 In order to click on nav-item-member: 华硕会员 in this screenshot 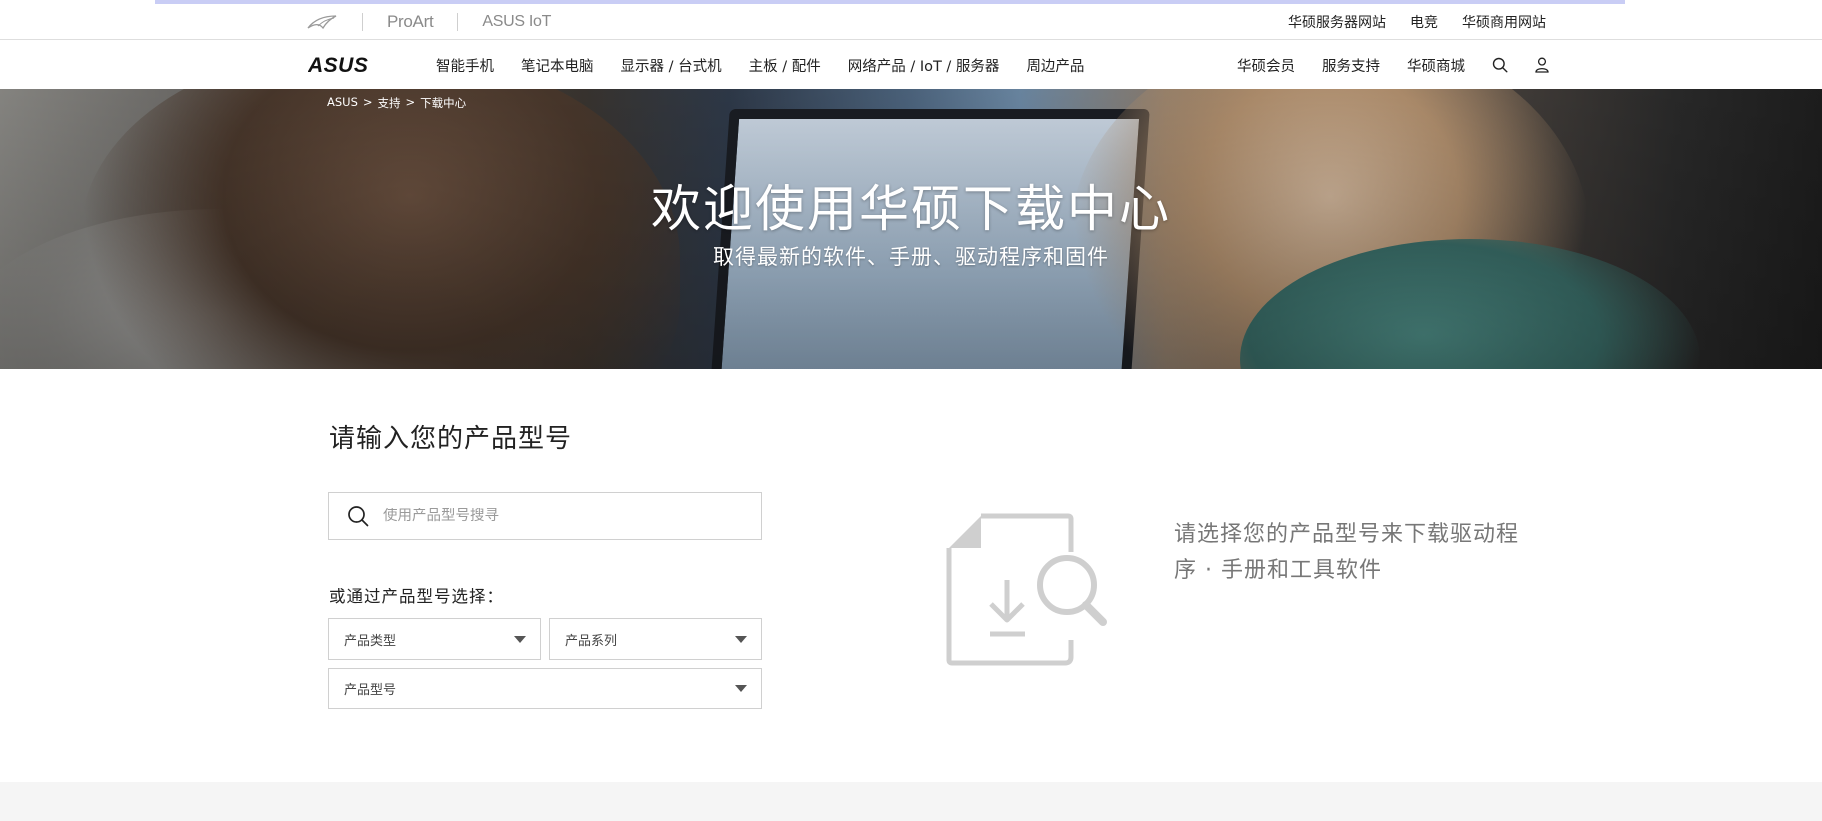, I will do `click(1266, 65)`.